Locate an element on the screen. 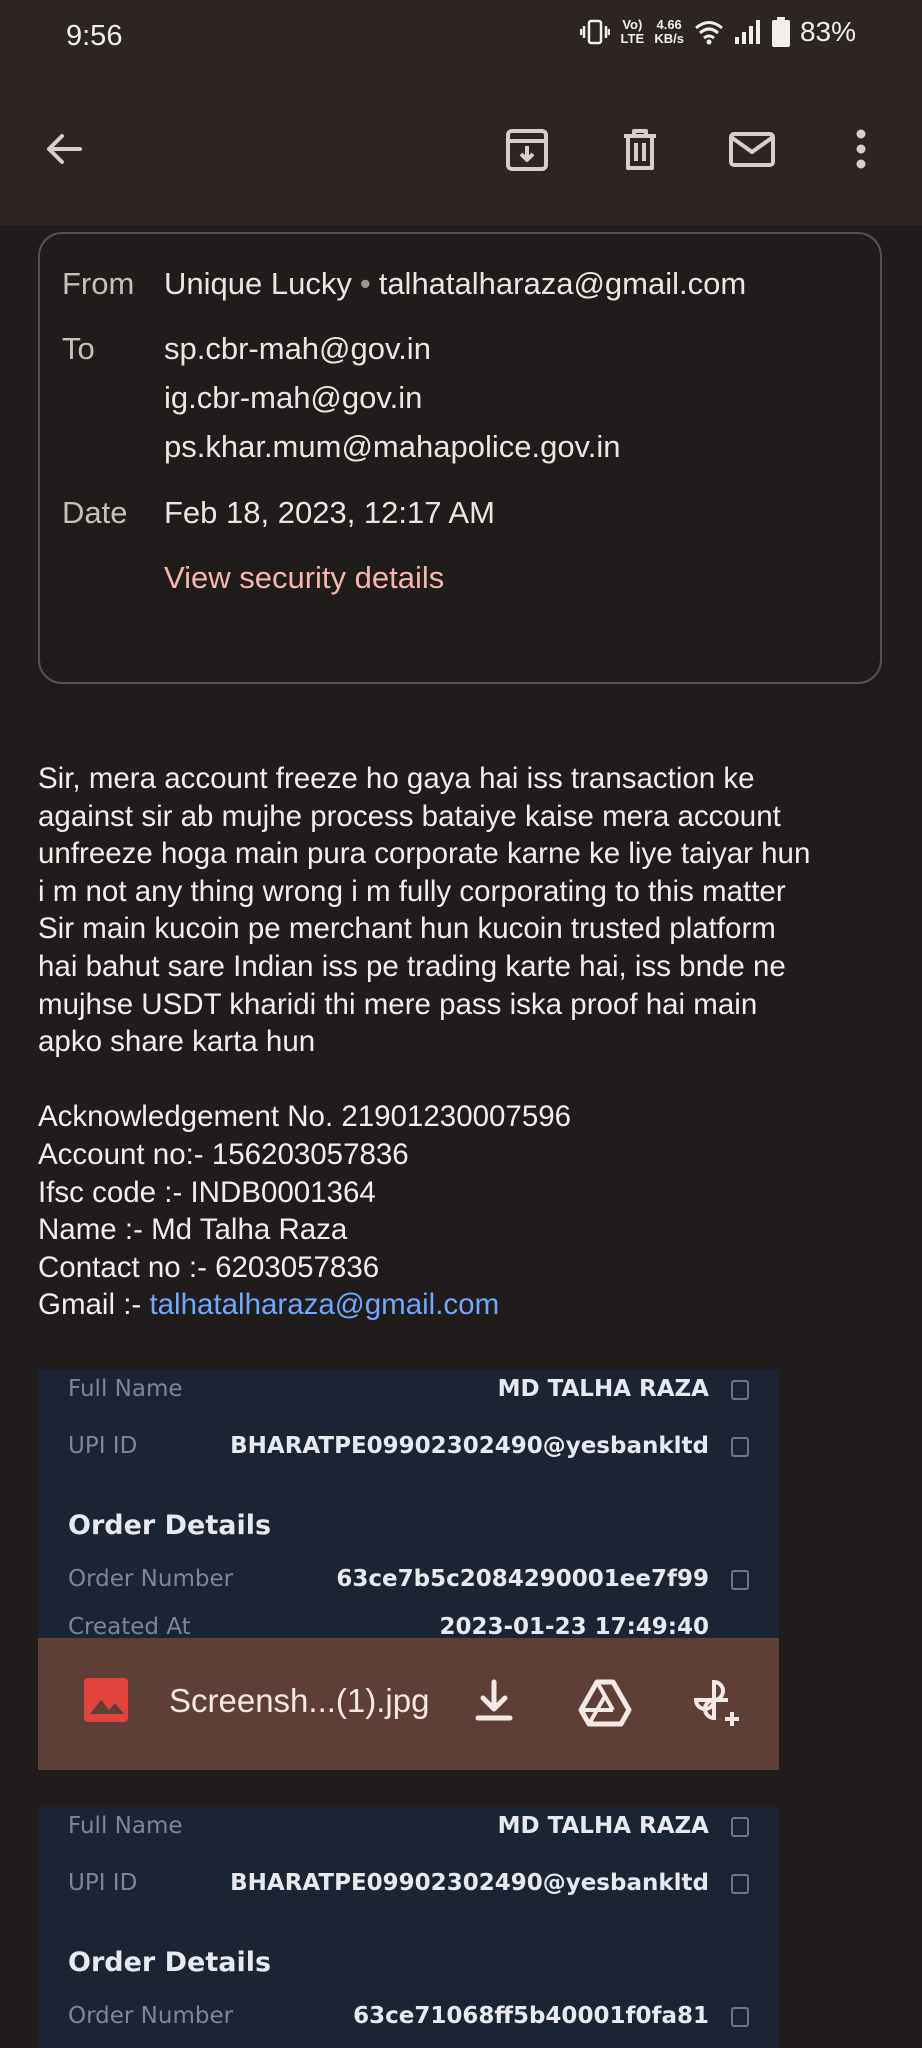 This screenshot has width=922, height=2048. body-line: apko share karta hun is located at coordinates (177, 1042).